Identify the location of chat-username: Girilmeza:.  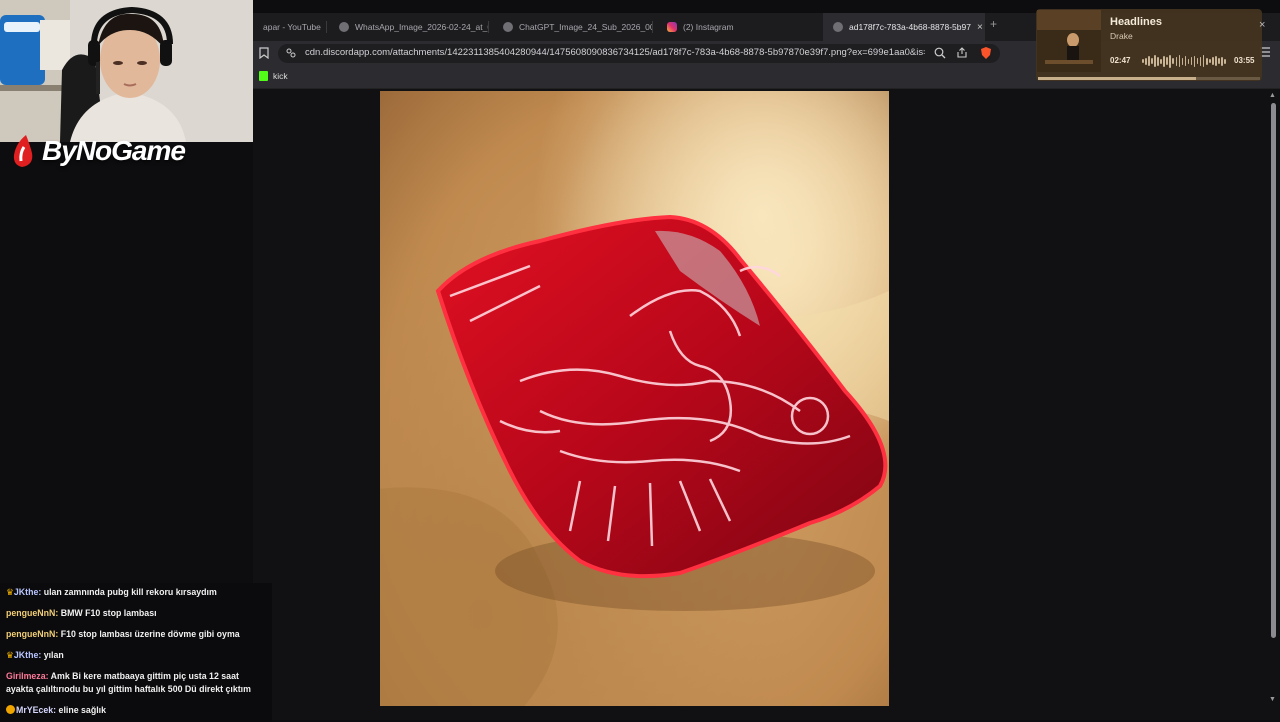
(28, 676).